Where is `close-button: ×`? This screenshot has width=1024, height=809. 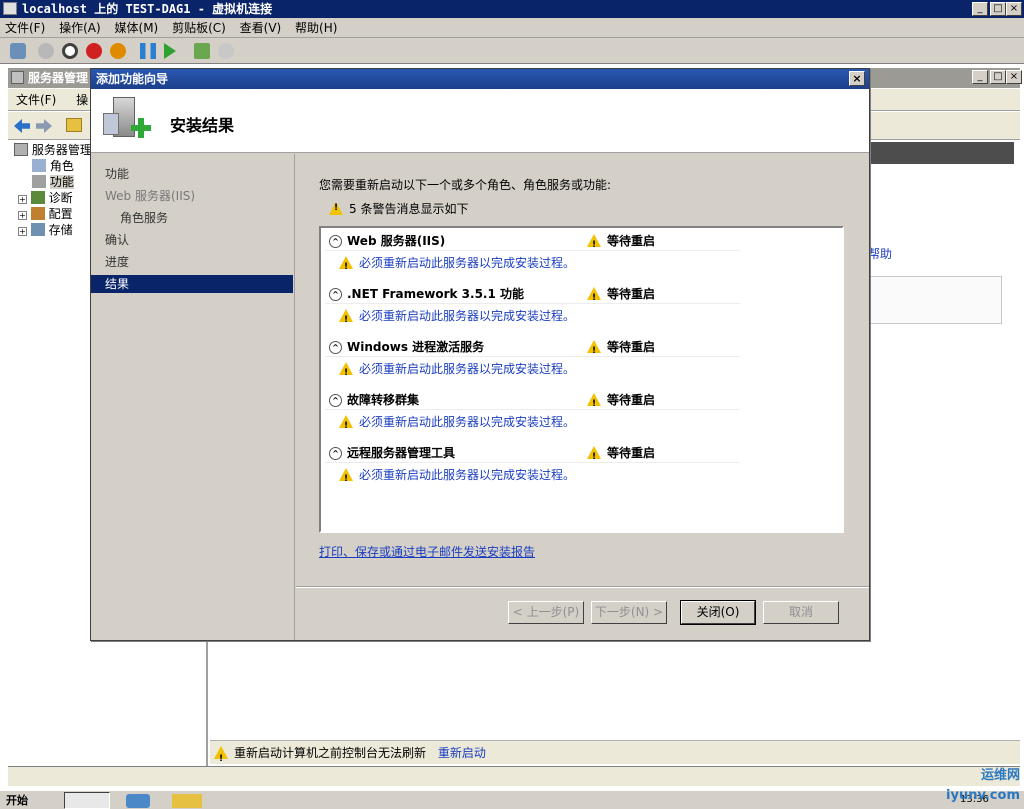
close-button: × is located at coordinates (1014, 9).